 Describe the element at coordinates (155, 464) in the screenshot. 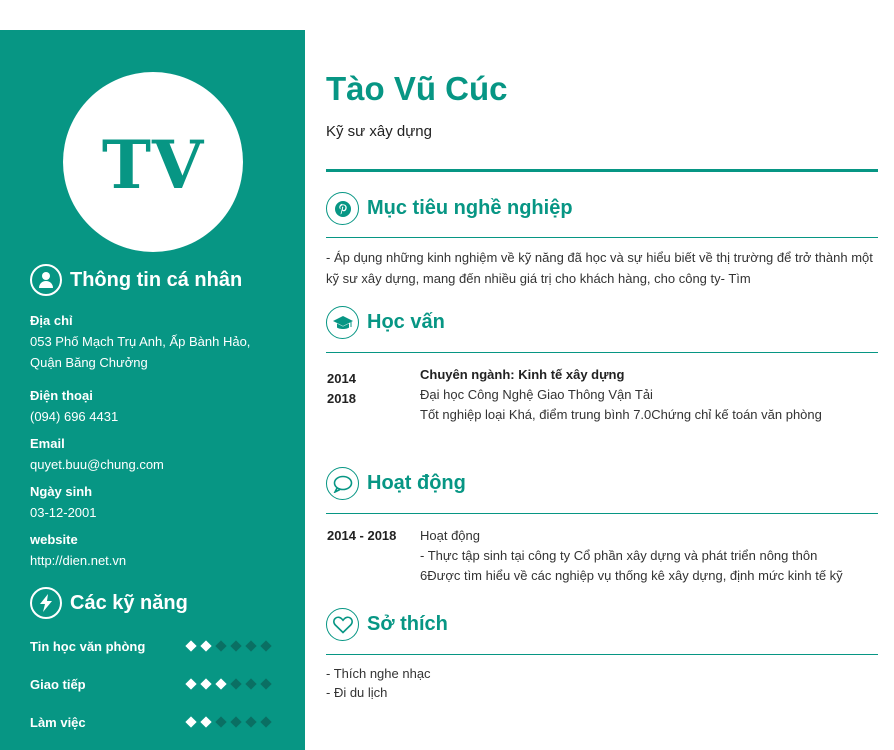

I see `email-value: quyet.buu@chung.com` at that location.